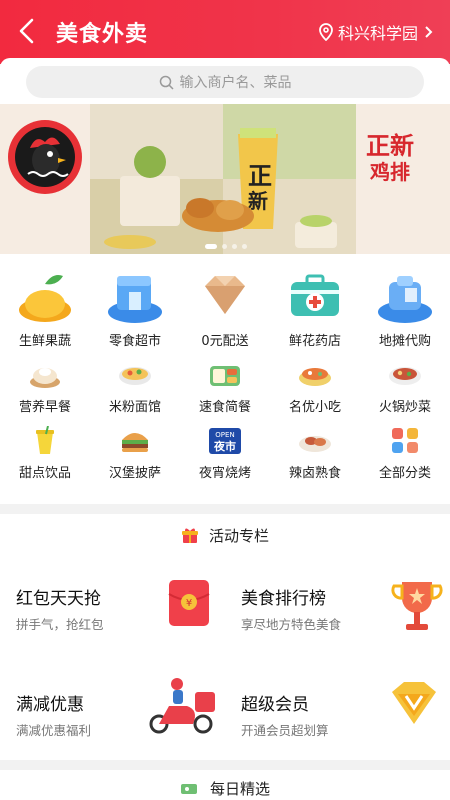 Image resolution: width=450 pixels, height=800 pixels. Describe the element at coordinates (224, 473) in the screenshot. I see `category-label: 夜宵烧烤` at that location.